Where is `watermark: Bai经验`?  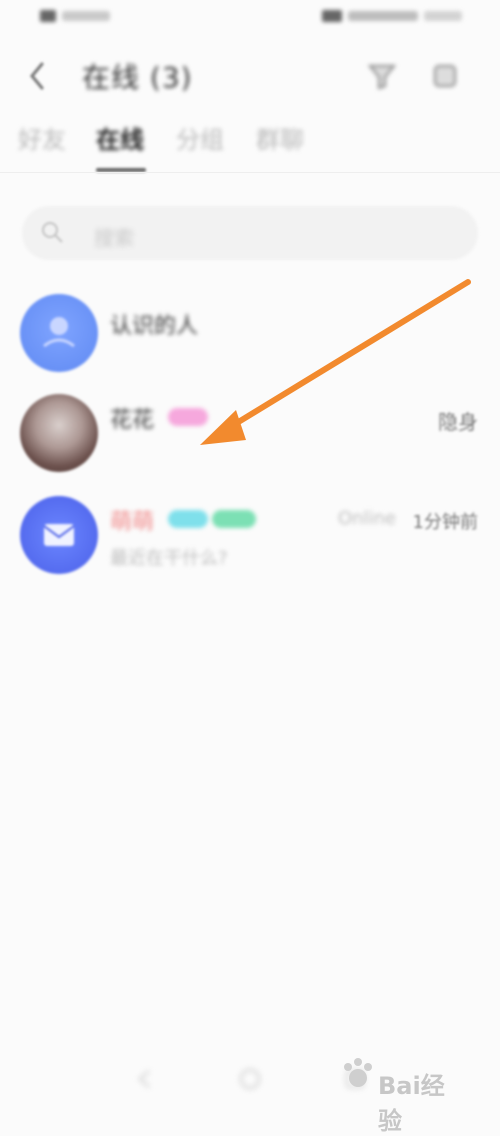 watermark: Bai经验 is located at coordinates (403, 1094).